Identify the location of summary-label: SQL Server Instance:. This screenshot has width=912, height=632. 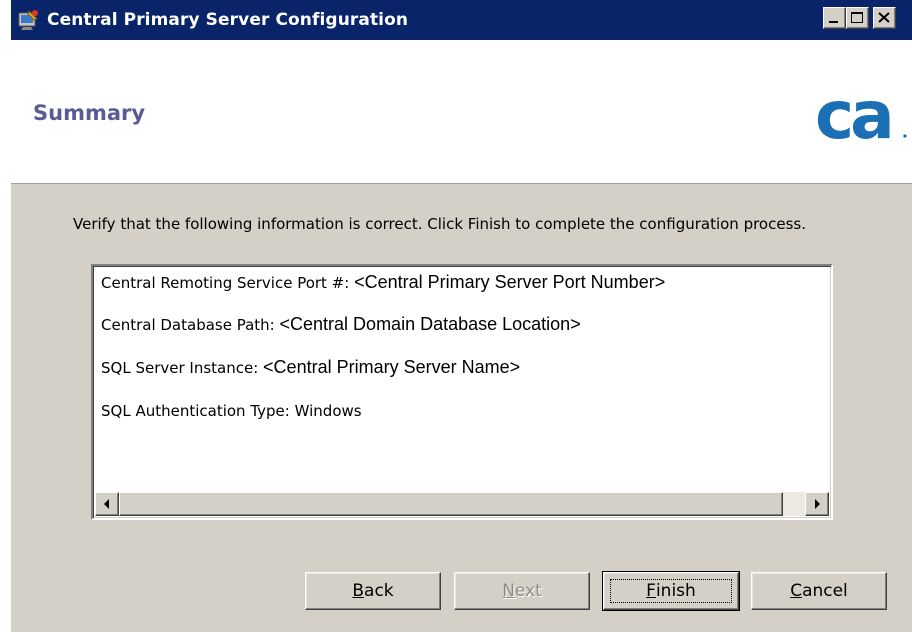
(180, 368).